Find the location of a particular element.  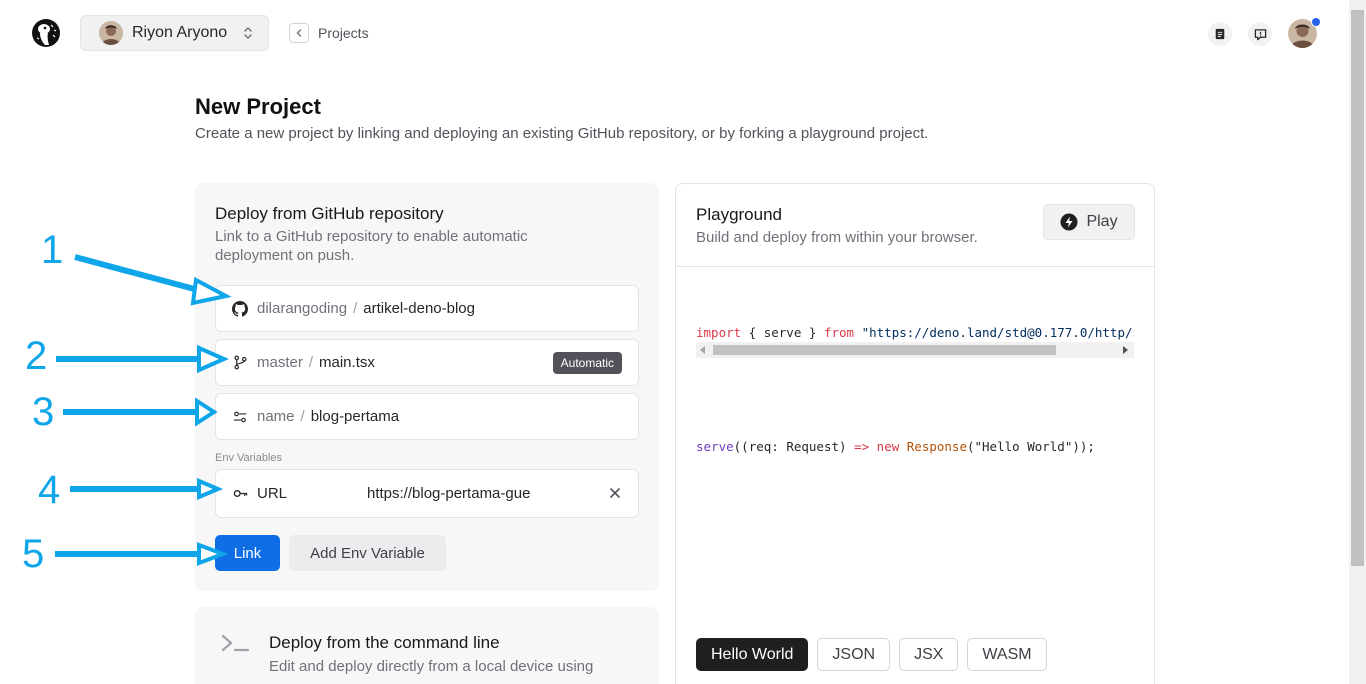

code-scrollbar-thumb is located at coordinates (884, 350).